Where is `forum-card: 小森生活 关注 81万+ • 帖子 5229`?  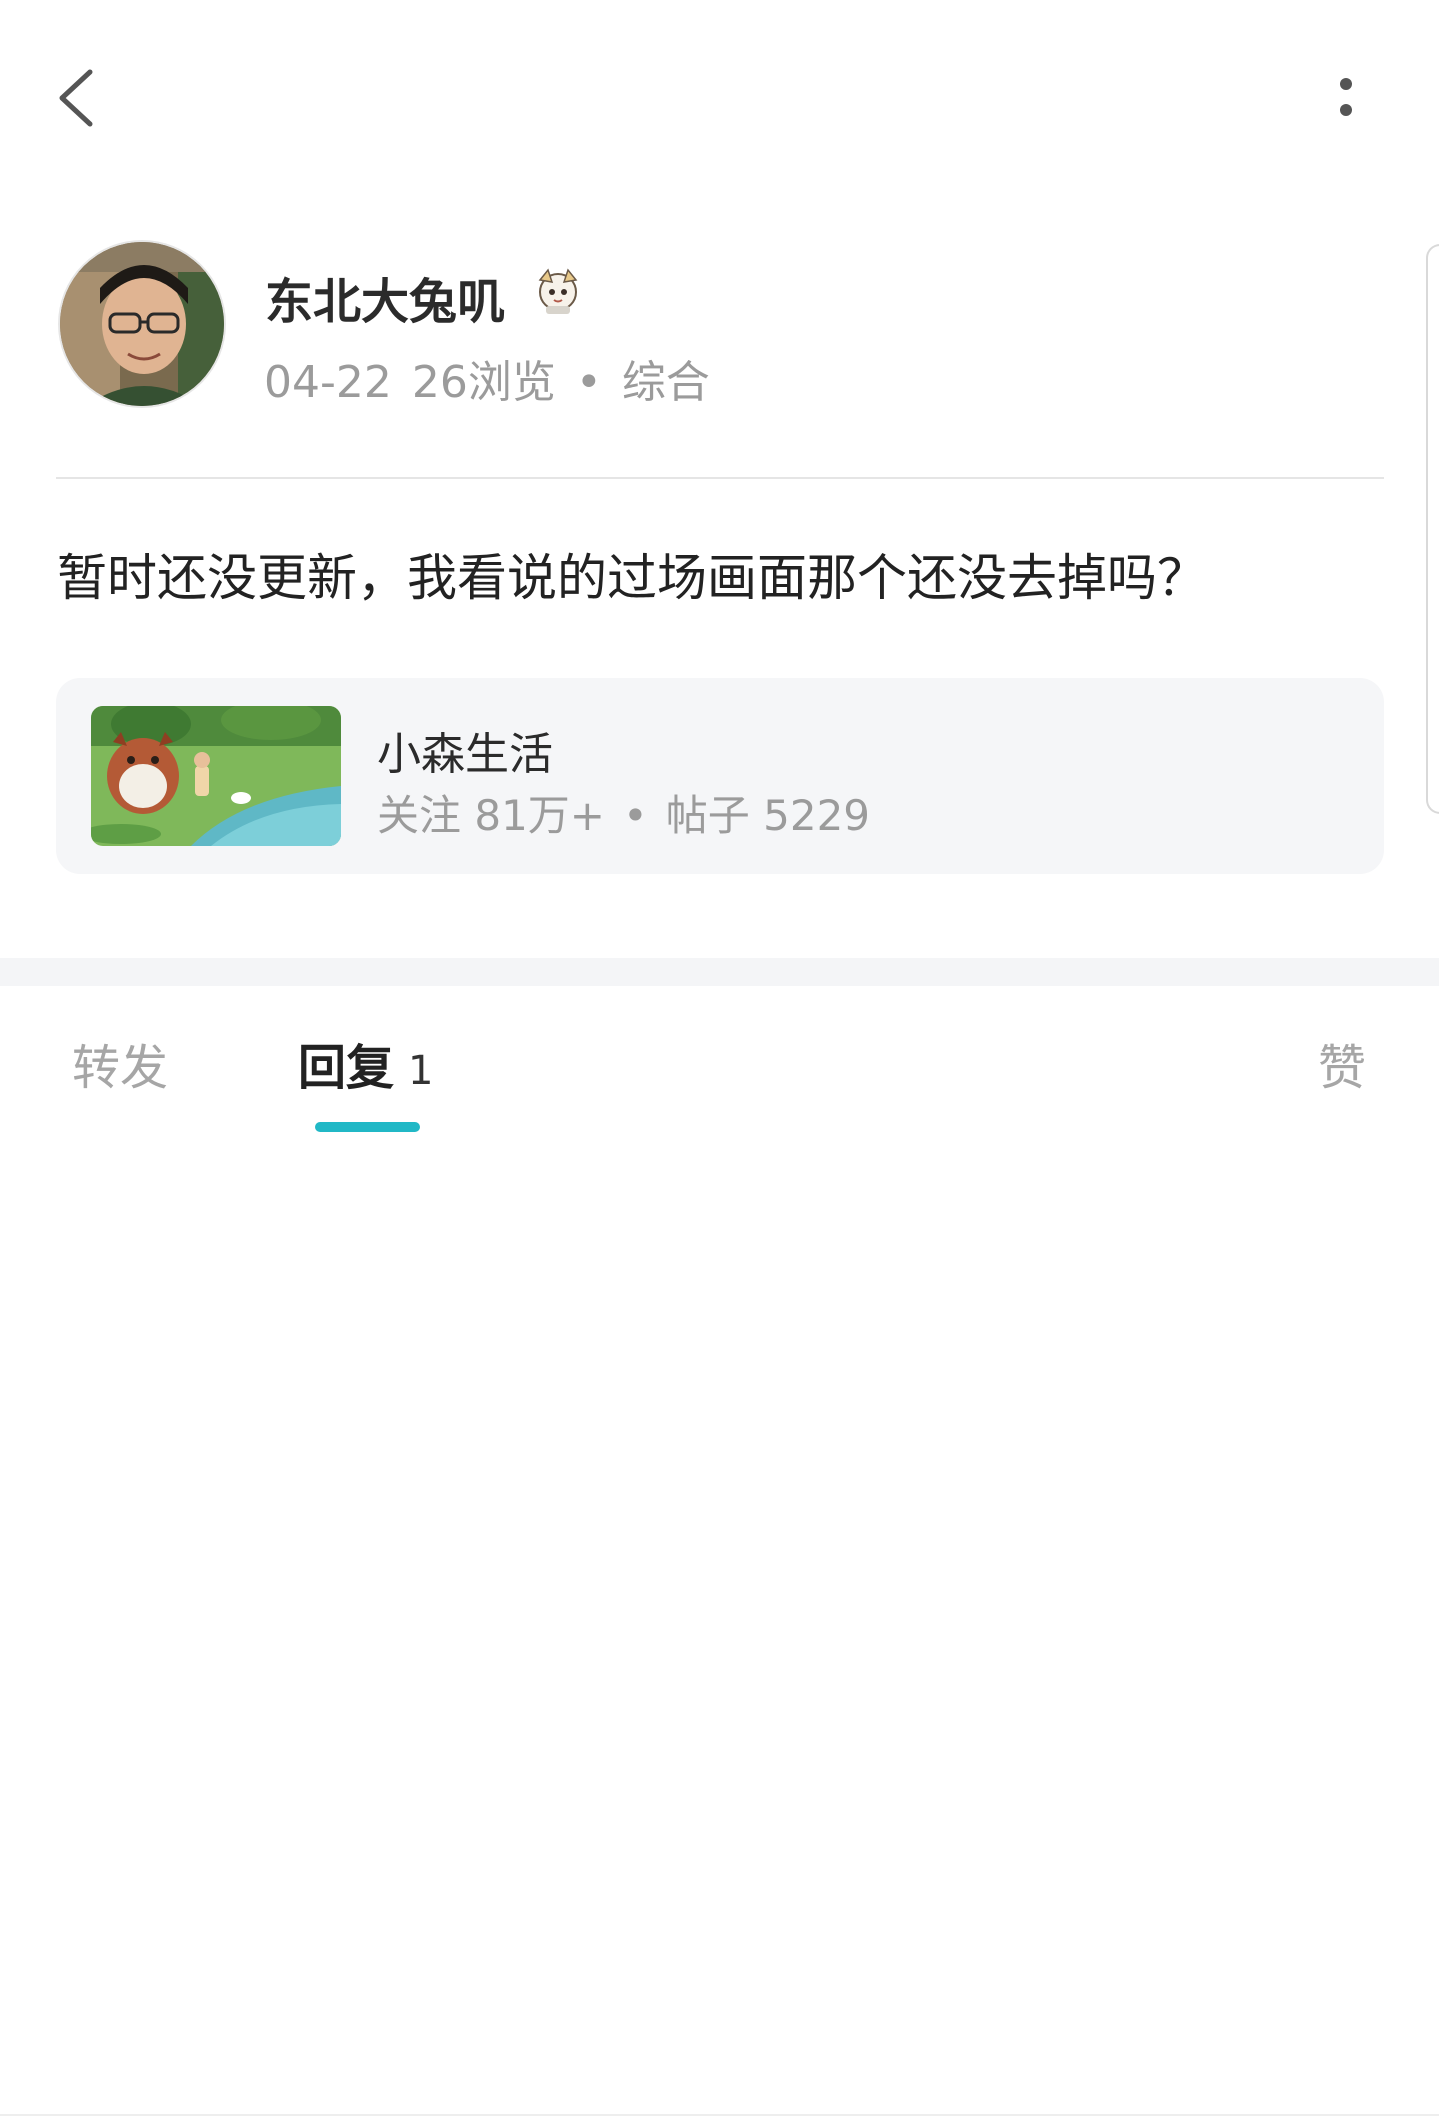 forum-card: 小森生活 关注 81万+ • 帖子 5229 is located at coordinates (720, 776).